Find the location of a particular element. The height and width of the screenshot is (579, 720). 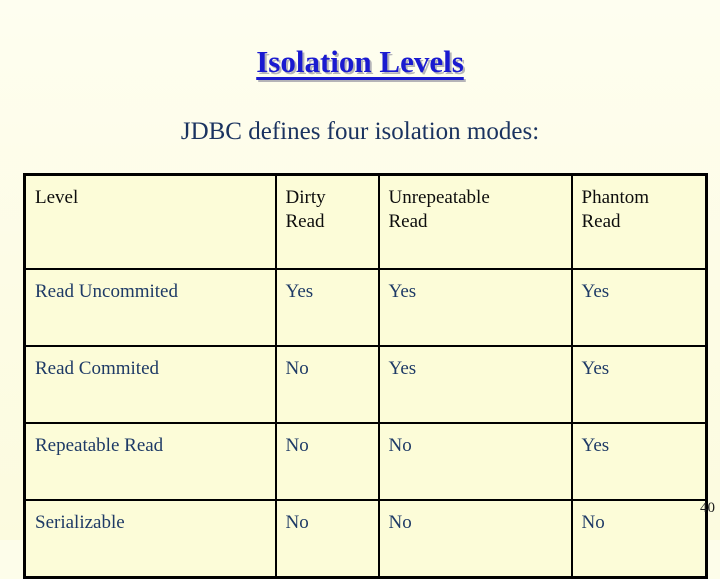

cell-level: Repeatable Read is located at coordinates (150, 461).